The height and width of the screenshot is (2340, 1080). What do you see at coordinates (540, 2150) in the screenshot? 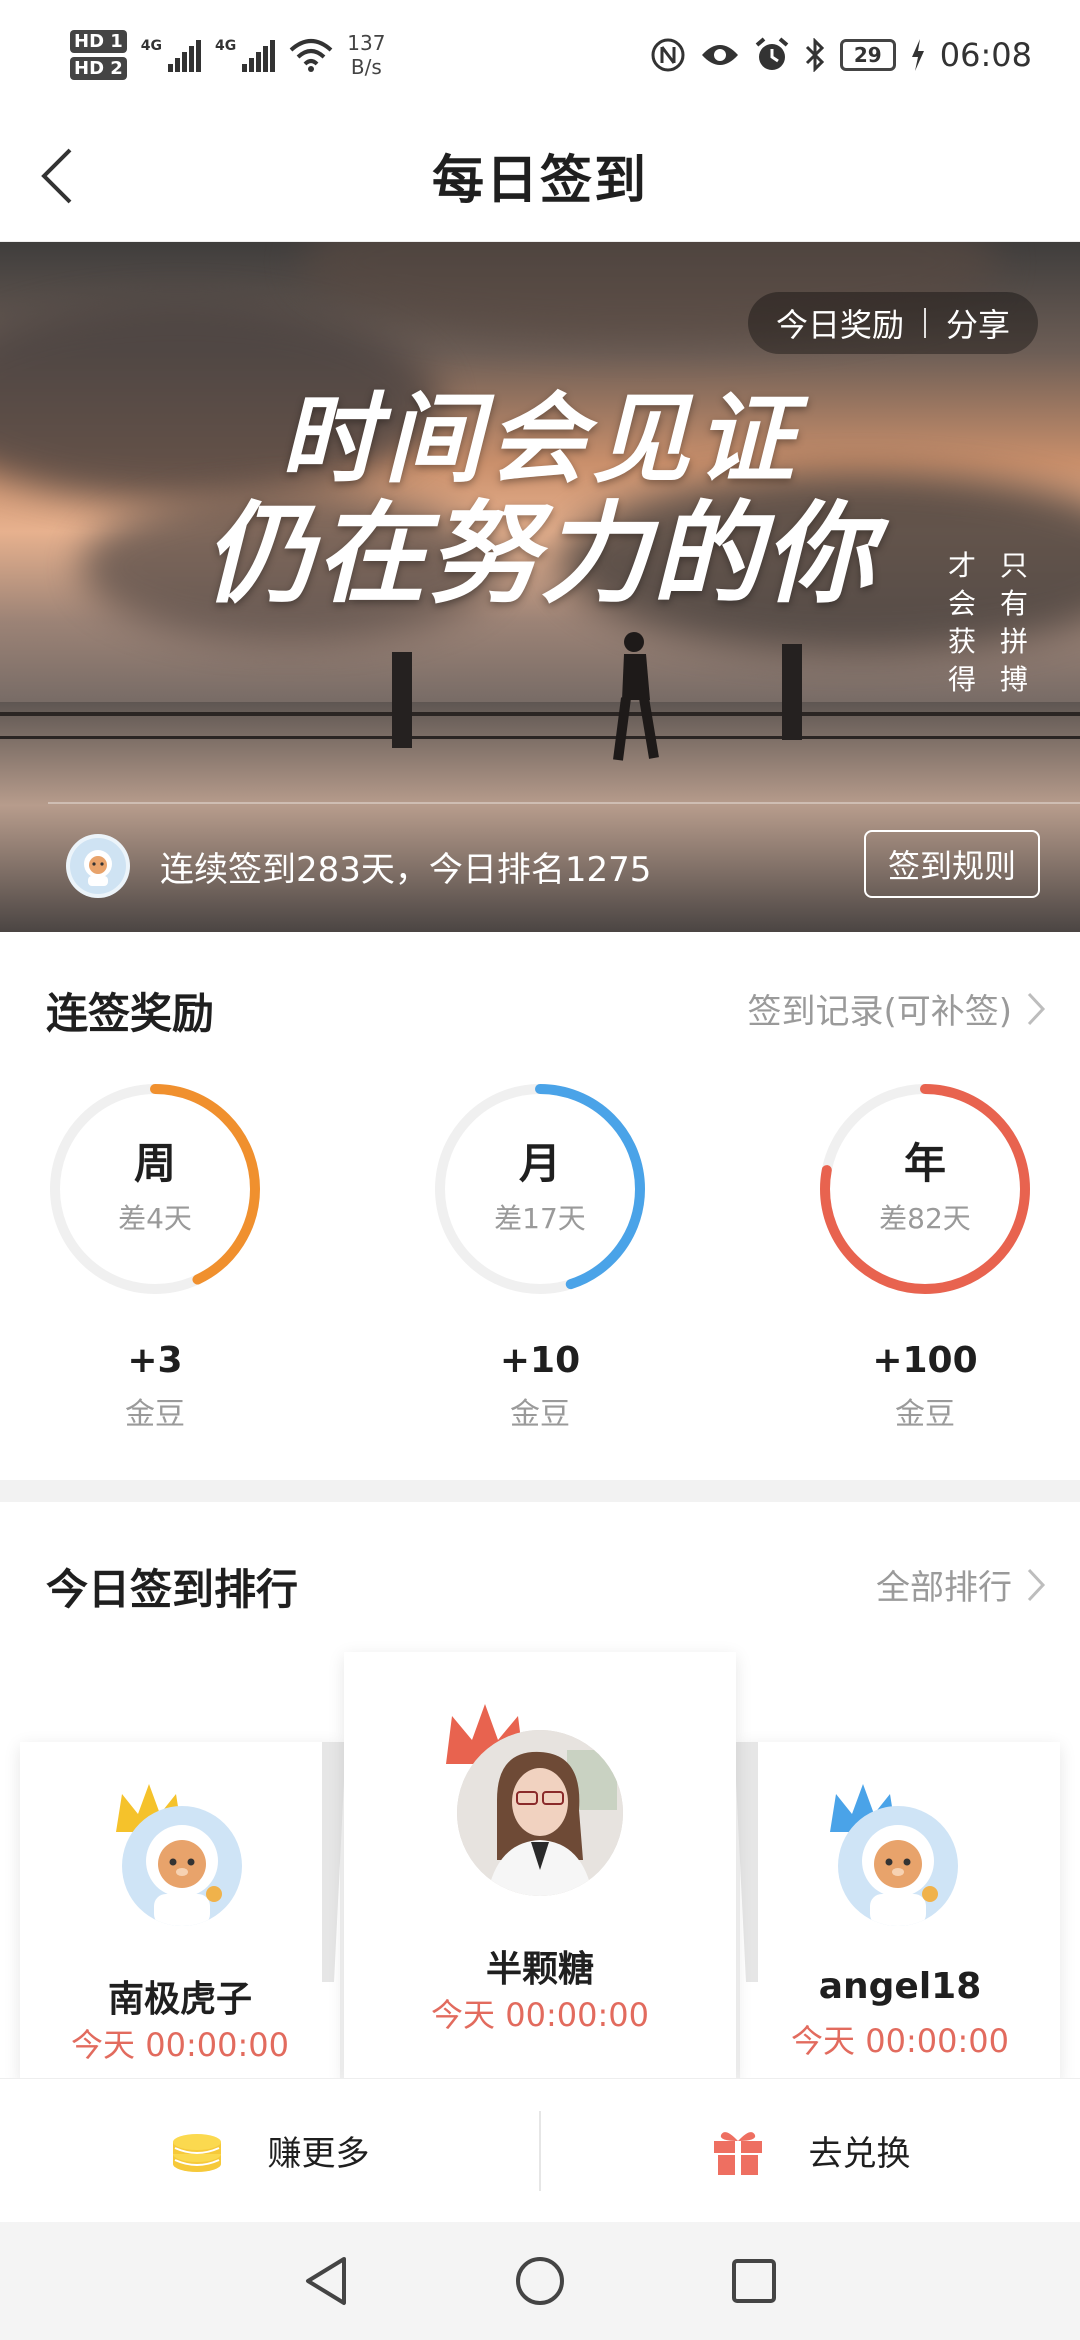
I see `bottom-action-bar: 赚更多 去兑换` at bounding box center [540, 2150].